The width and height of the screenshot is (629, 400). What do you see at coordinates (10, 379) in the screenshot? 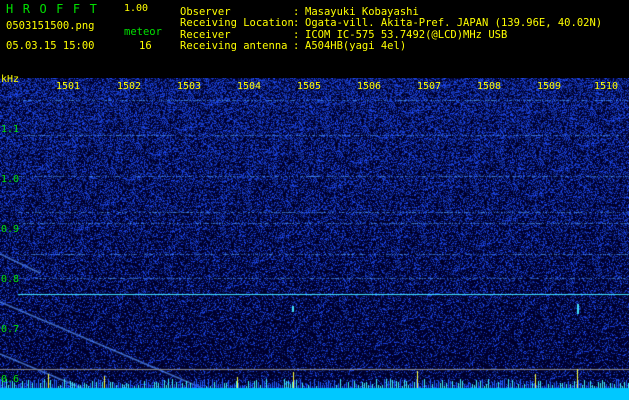
I see `y-tick-label: 0.6` at bounding box center [10, 379].